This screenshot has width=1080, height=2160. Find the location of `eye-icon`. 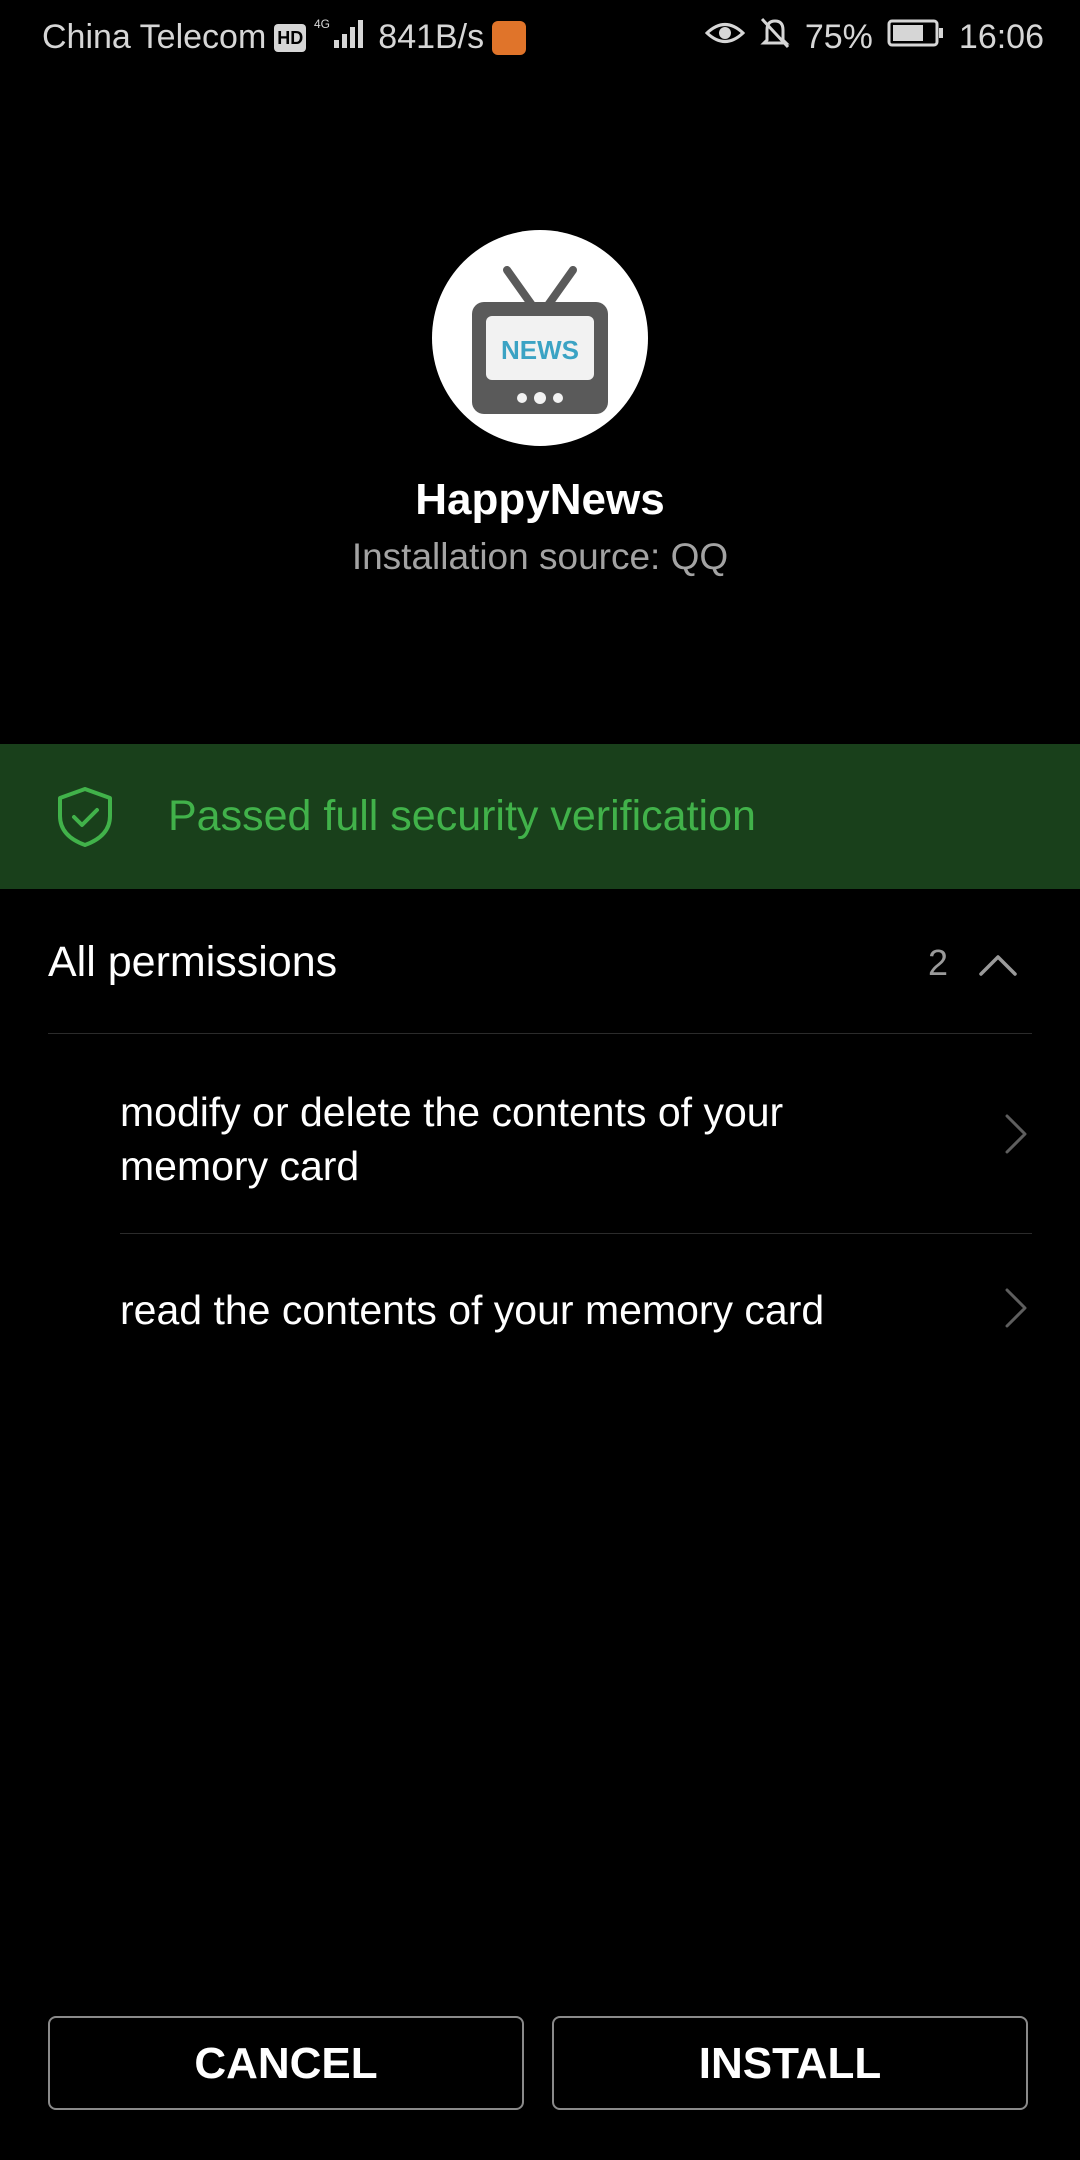

eye-icon is located at coordinates (725, 37).